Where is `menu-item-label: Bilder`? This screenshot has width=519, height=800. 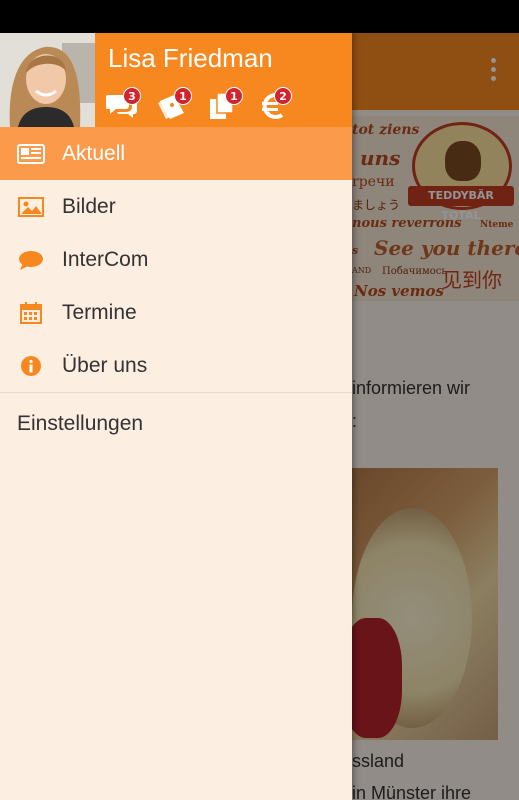 menu-item-label: Bilder is located at coordinates (89, 206).